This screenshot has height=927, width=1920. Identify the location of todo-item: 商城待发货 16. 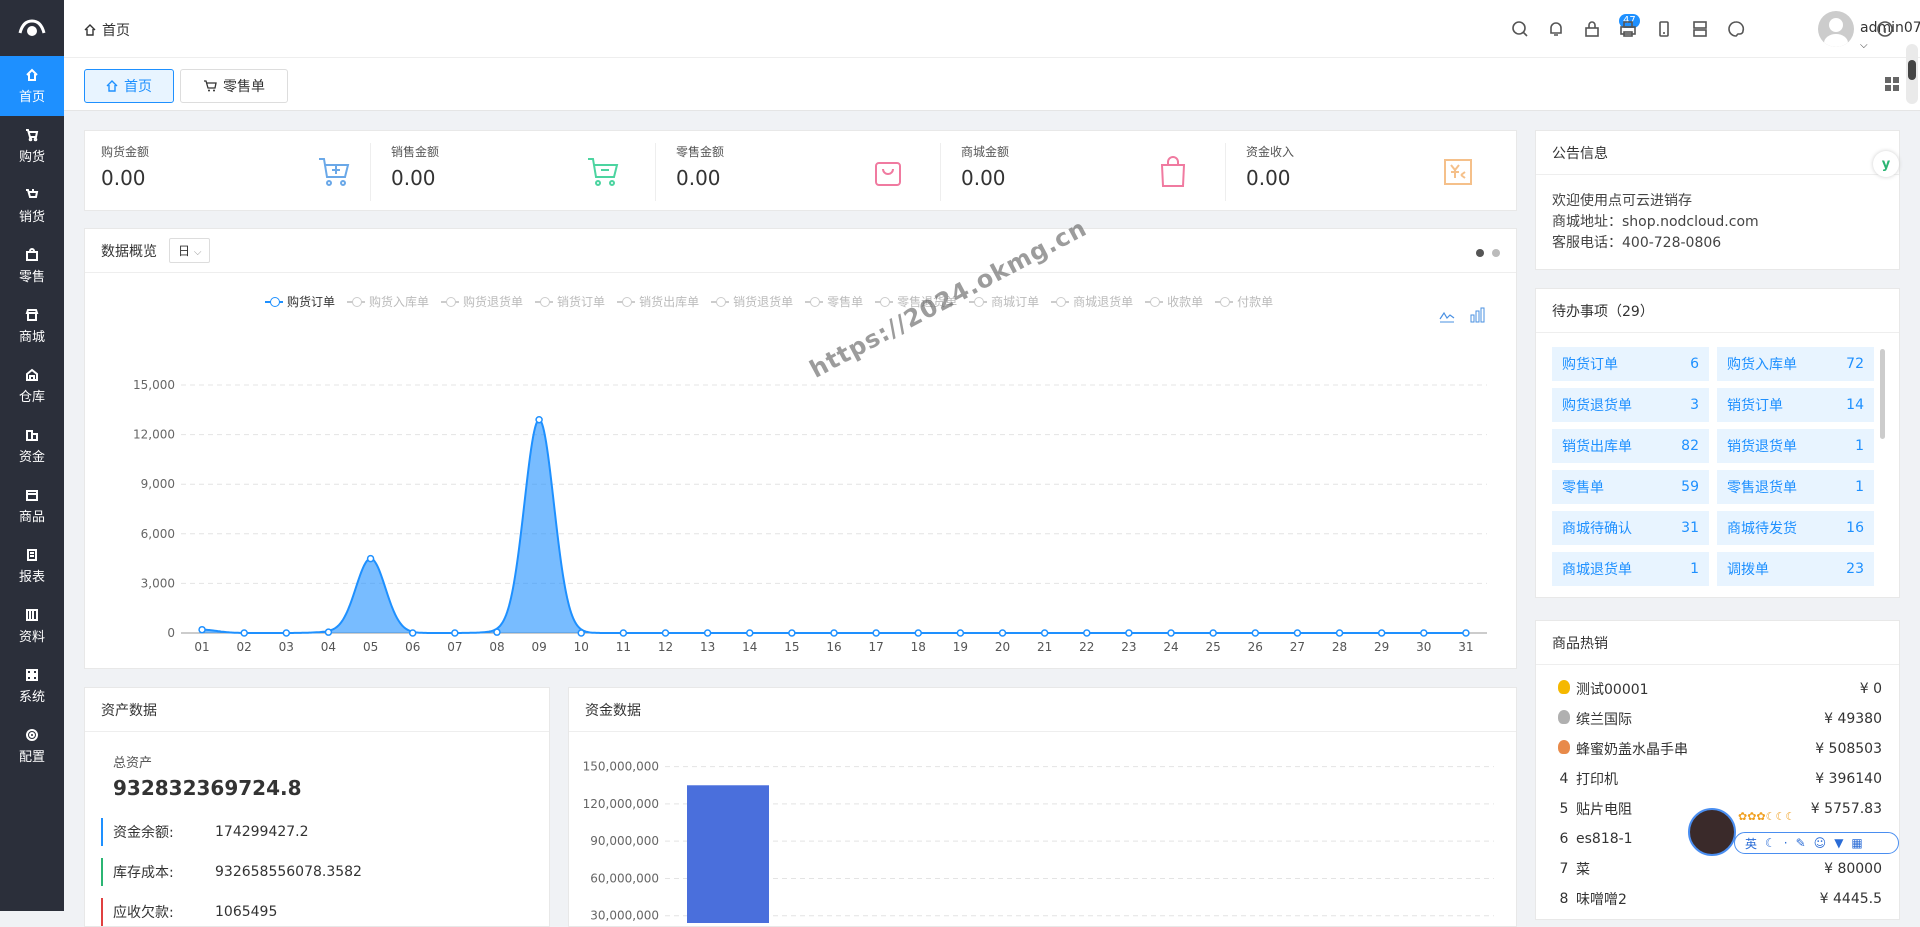
(1795, 528).